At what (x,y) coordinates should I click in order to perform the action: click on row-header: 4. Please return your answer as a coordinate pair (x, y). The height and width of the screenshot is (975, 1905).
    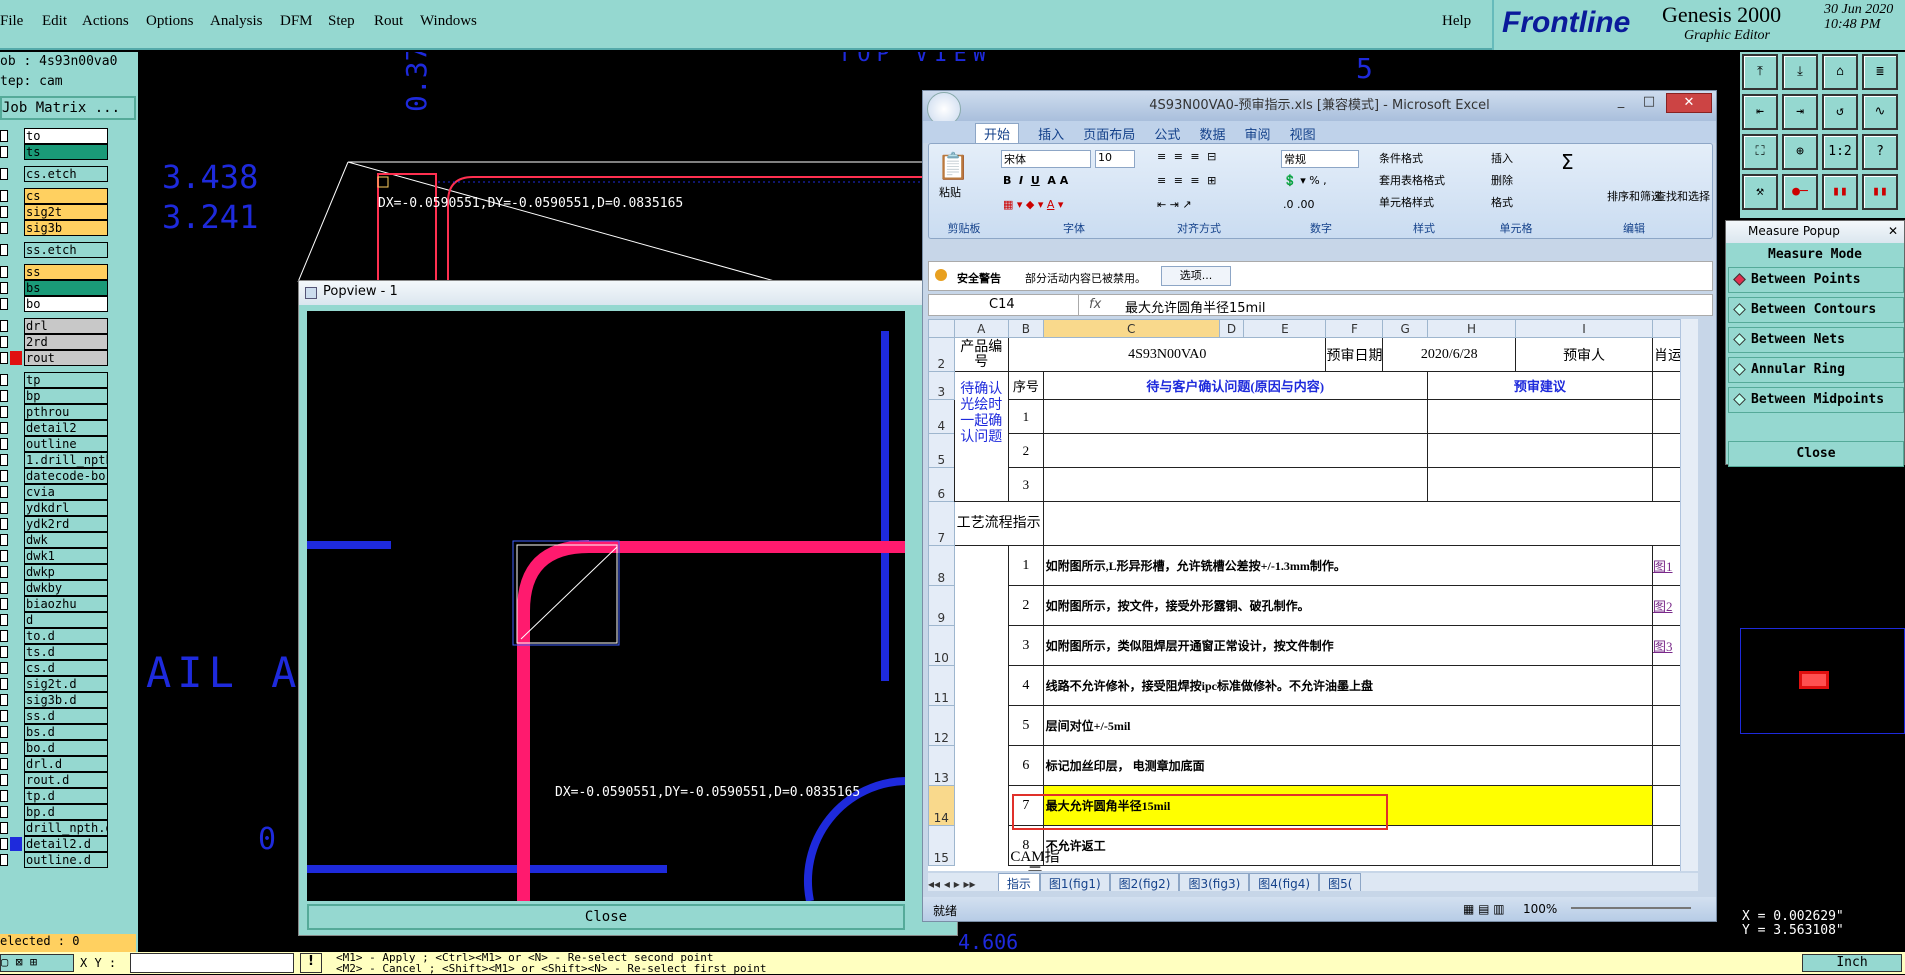
    Looking at the image, I should click on (941, 416).